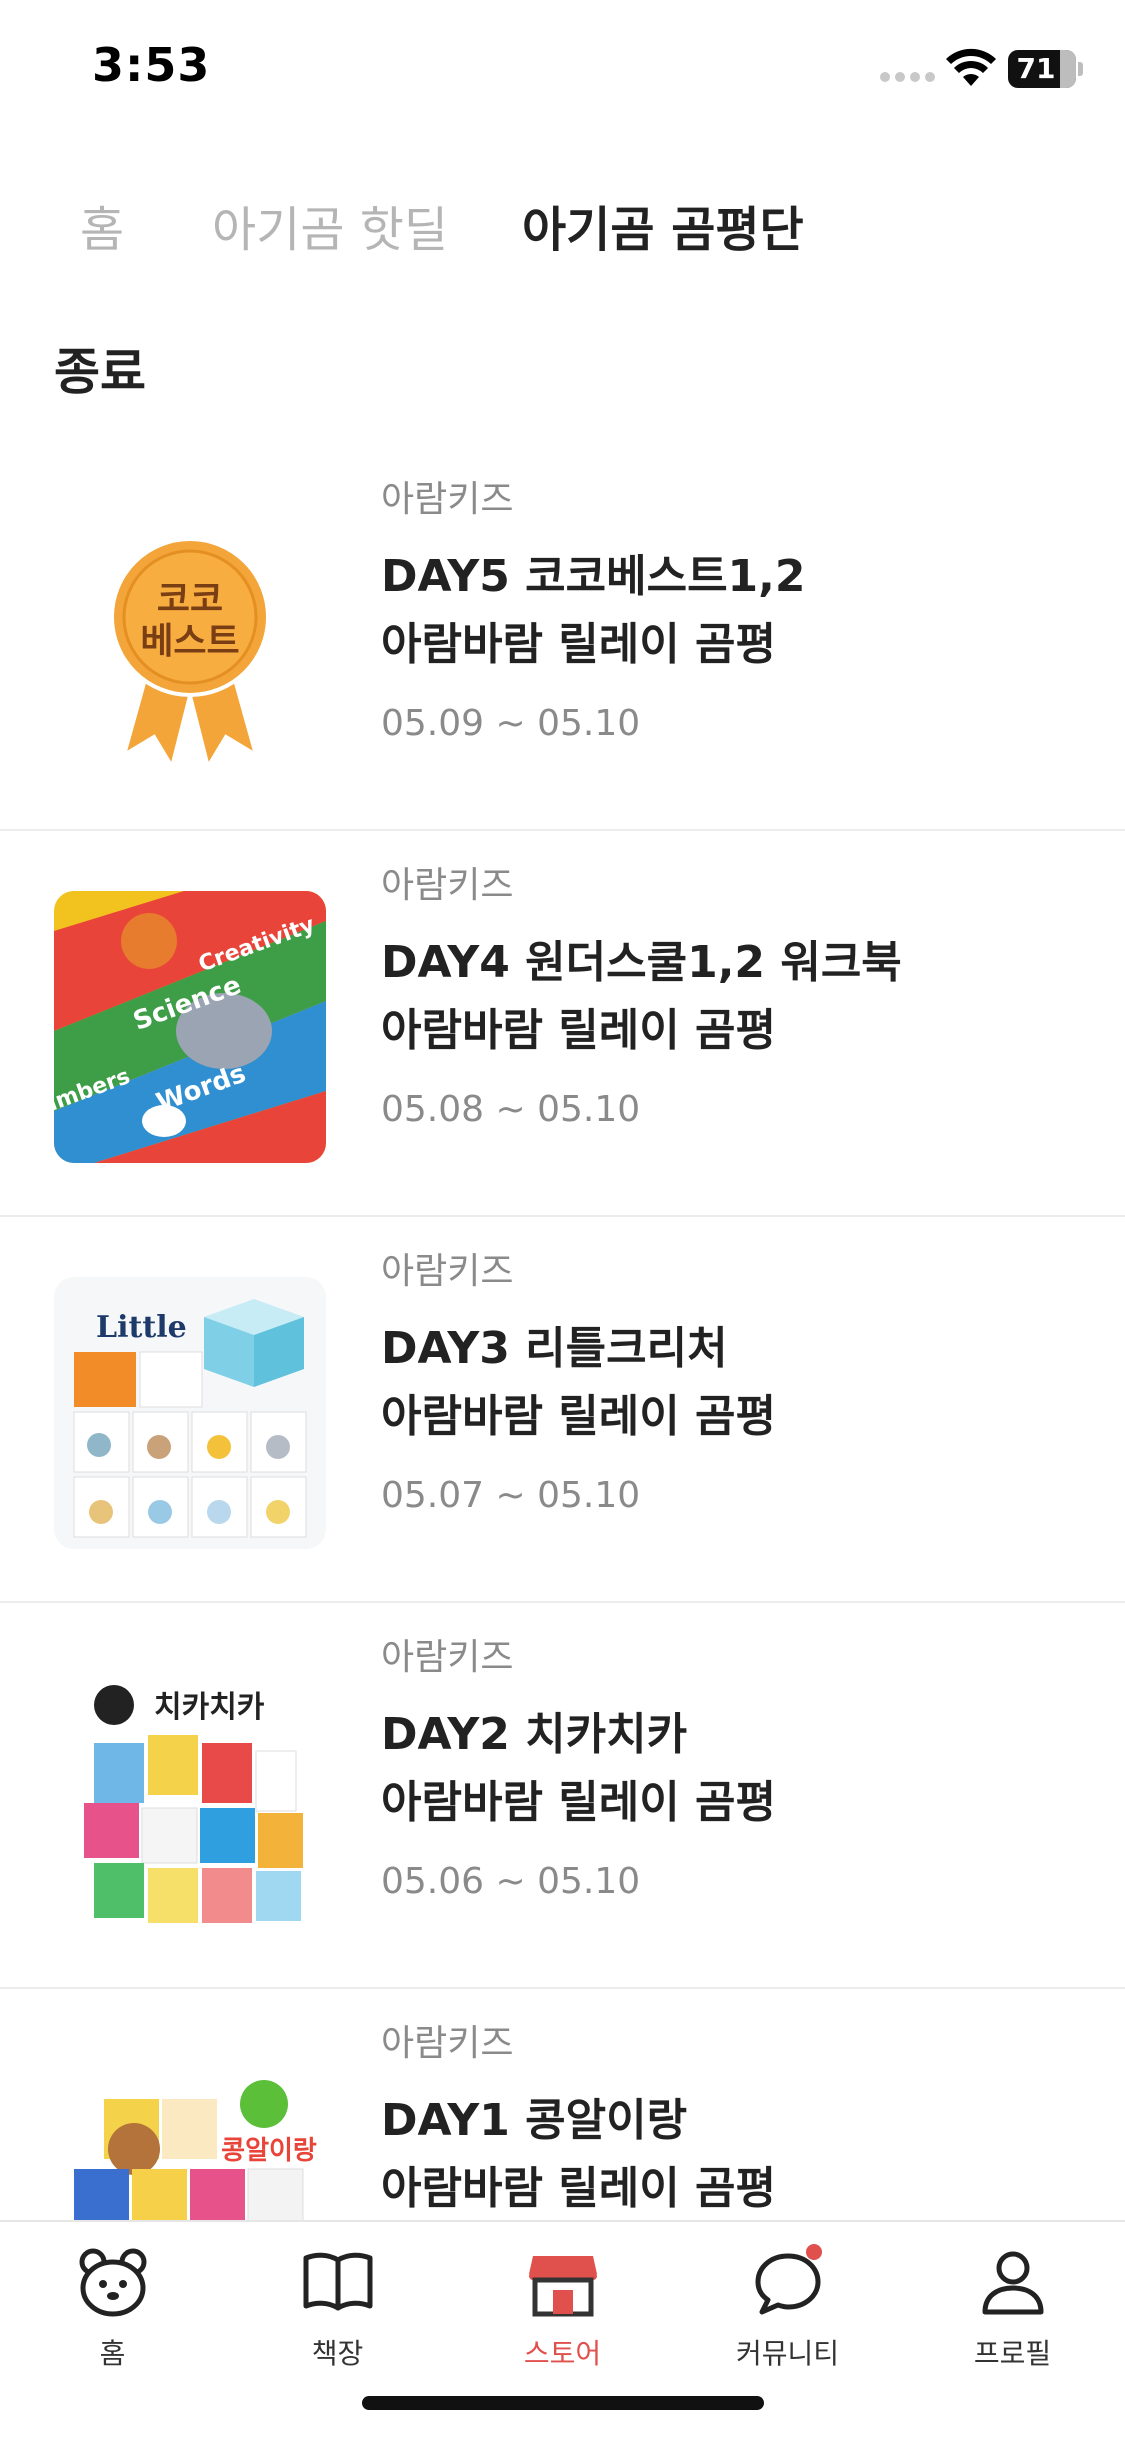  I want to click on tab-review-group: 아기곰 곰평단, so click(663, 230).